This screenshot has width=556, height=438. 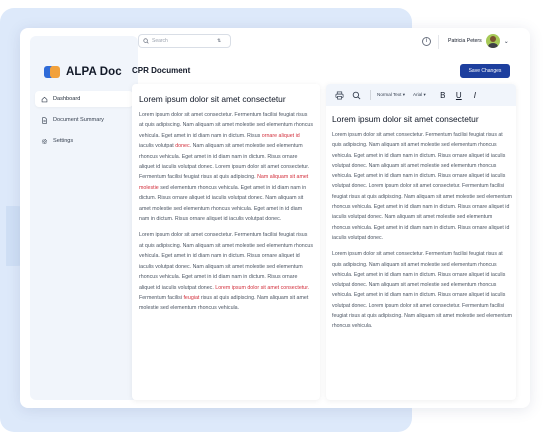 What do you see at coordinates (157, 146) in the screenshot?
I see `paragraph-text: iaculis volutpat` at bounding box center [157, 146].